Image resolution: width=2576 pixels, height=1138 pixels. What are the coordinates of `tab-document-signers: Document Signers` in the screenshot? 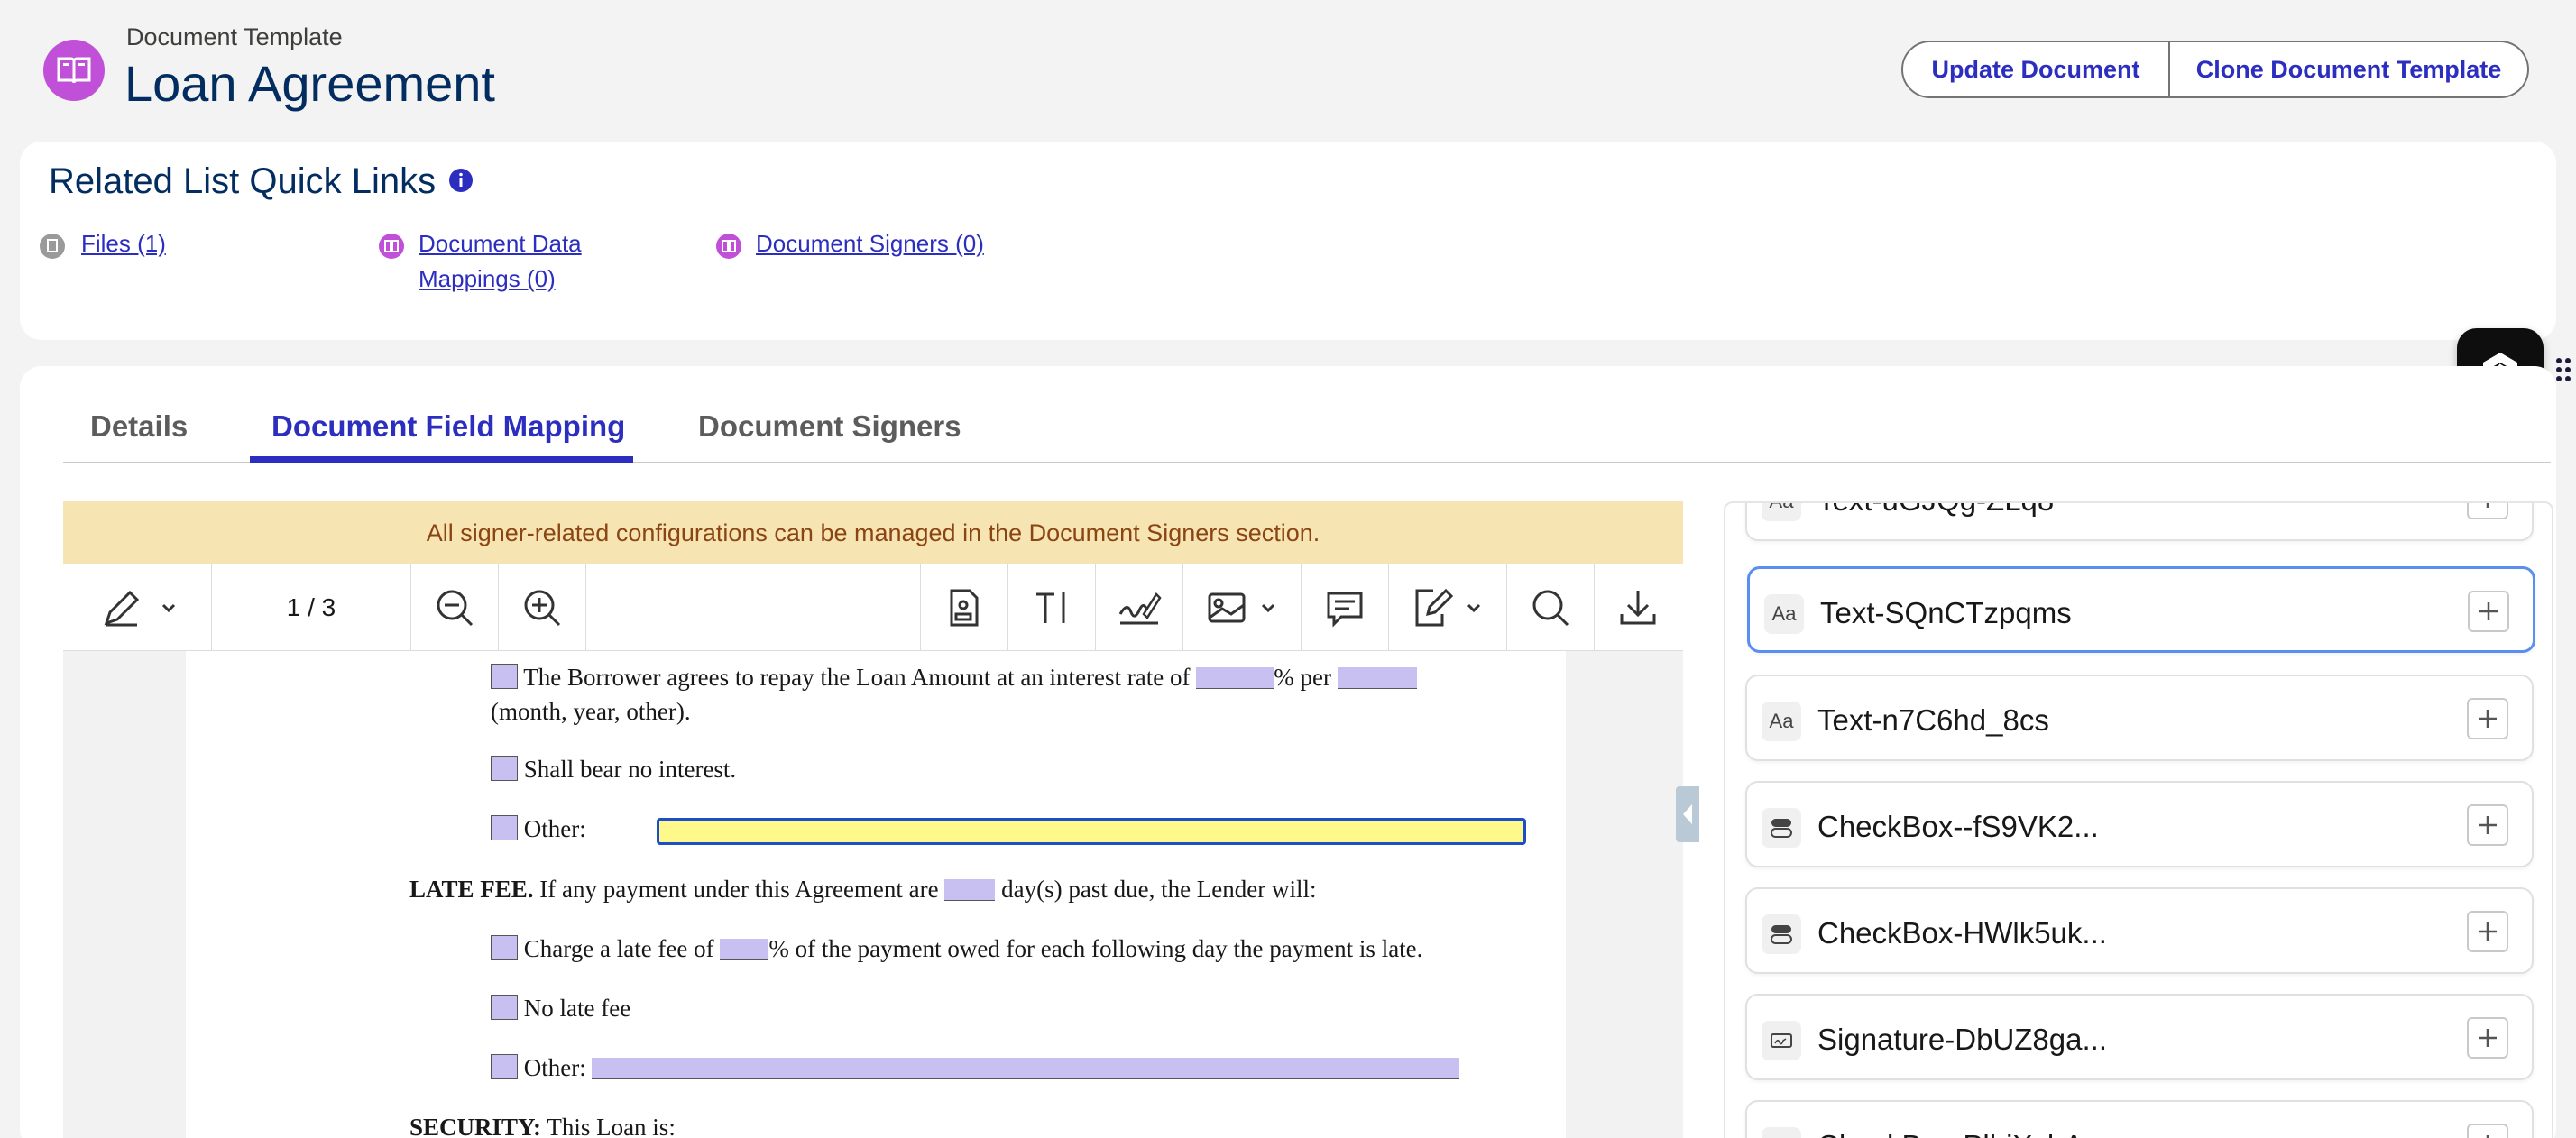 It's located at (829, 426).